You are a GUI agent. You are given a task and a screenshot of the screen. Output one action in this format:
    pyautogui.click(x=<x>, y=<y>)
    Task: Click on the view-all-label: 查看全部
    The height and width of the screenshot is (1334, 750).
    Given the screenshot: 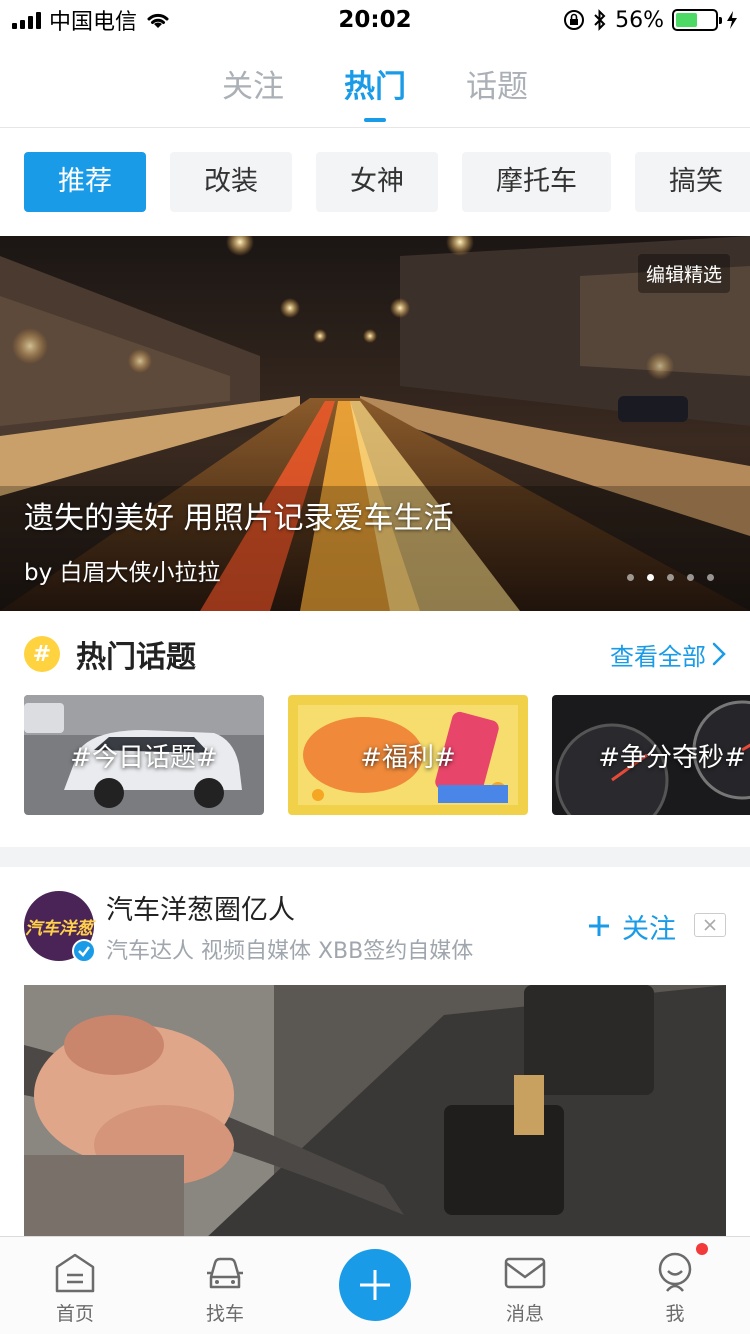 What is the action you would take?
    pyautogui.click(x=658, y=656)
    